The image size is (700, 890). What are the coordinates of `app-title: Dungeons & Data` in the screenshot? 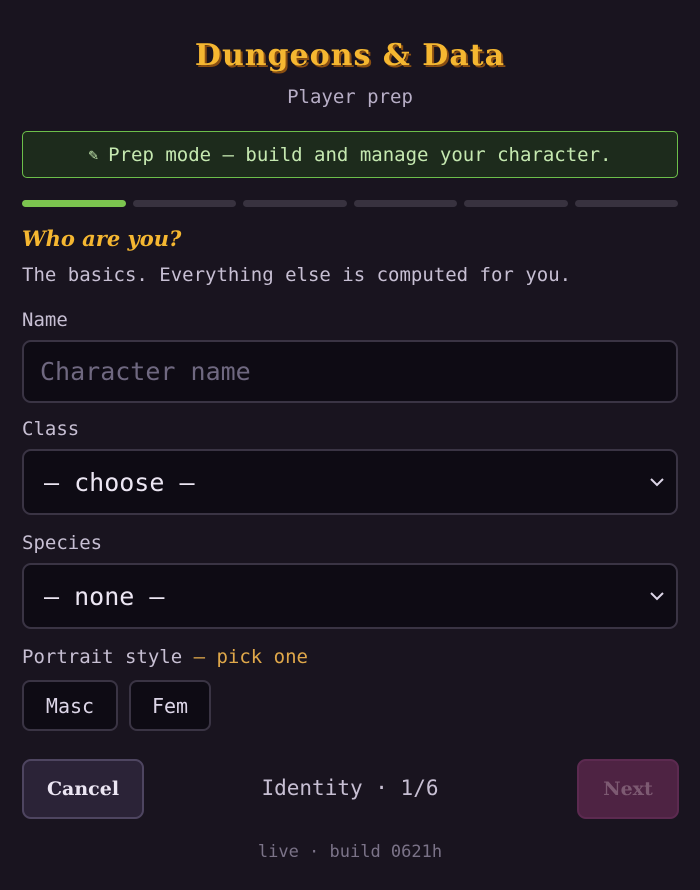 It's located at (350, 55).